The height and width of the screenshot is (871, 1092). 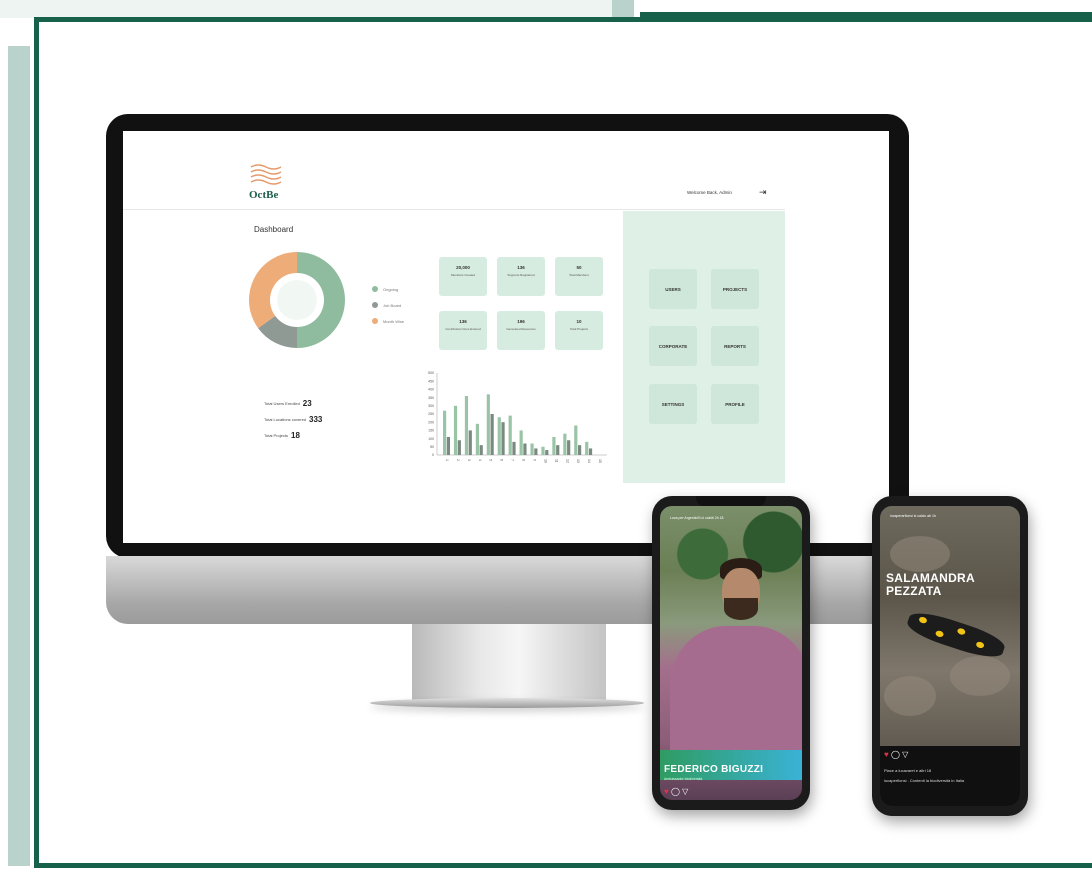 I want to click on story-actions: ♥ ◯ ▽, so click(x=676, y=791).